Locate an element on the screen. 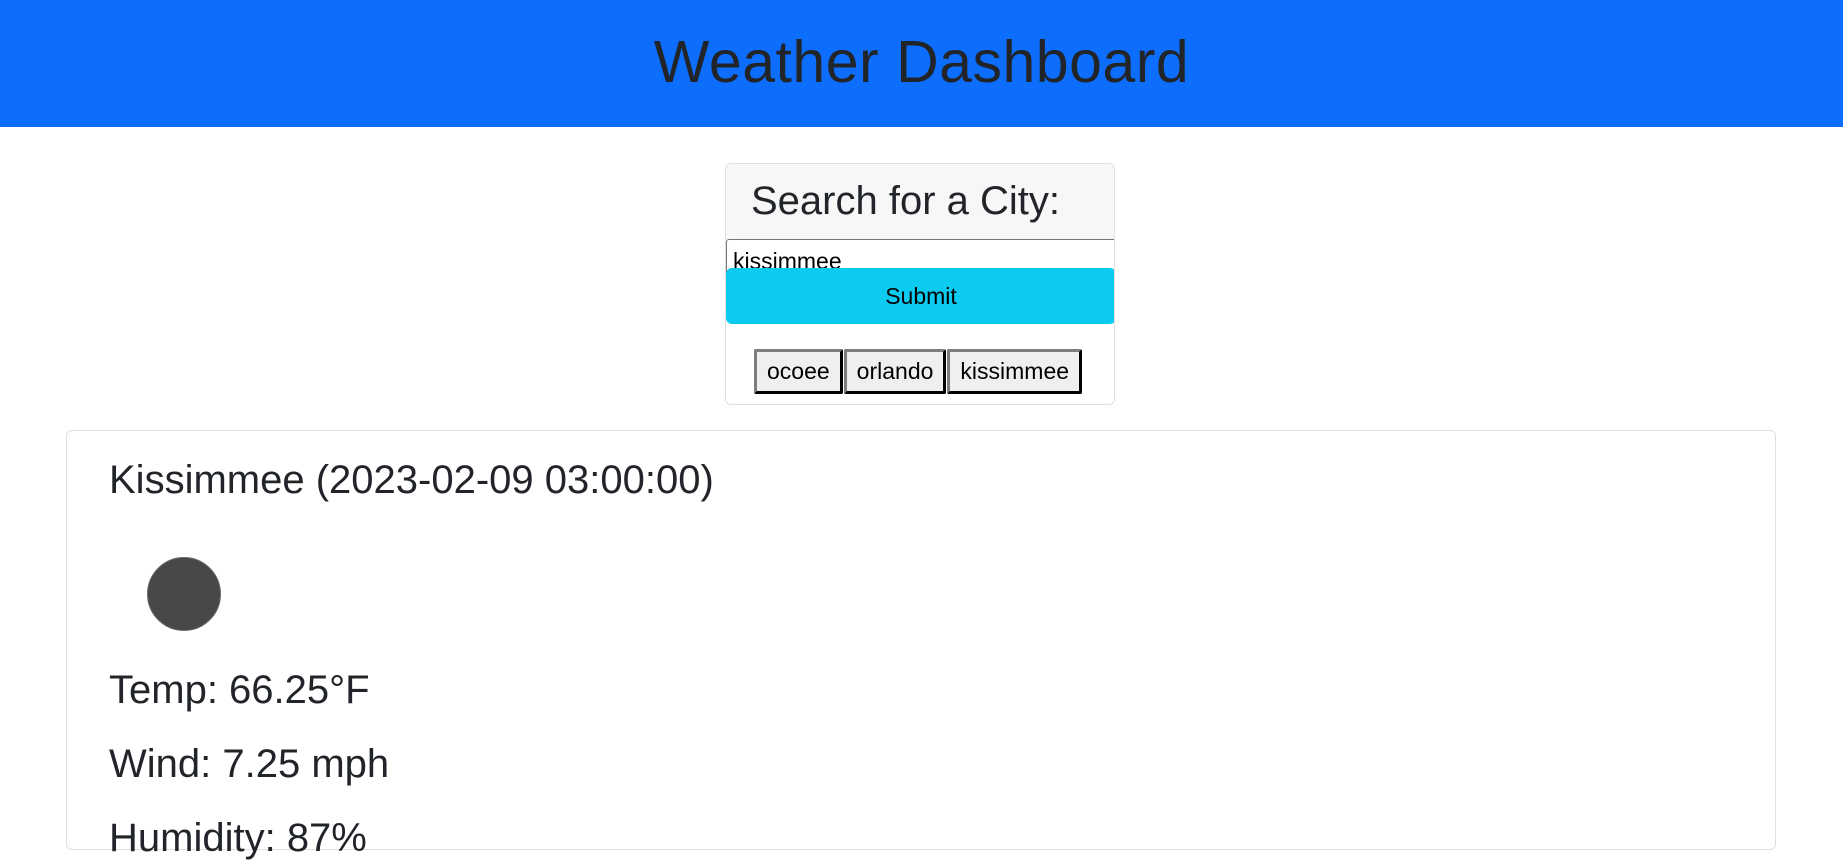 This screenshot has height=861, width=1843. search-panel-header: Search for a City: is located at coordinates (920, 201).